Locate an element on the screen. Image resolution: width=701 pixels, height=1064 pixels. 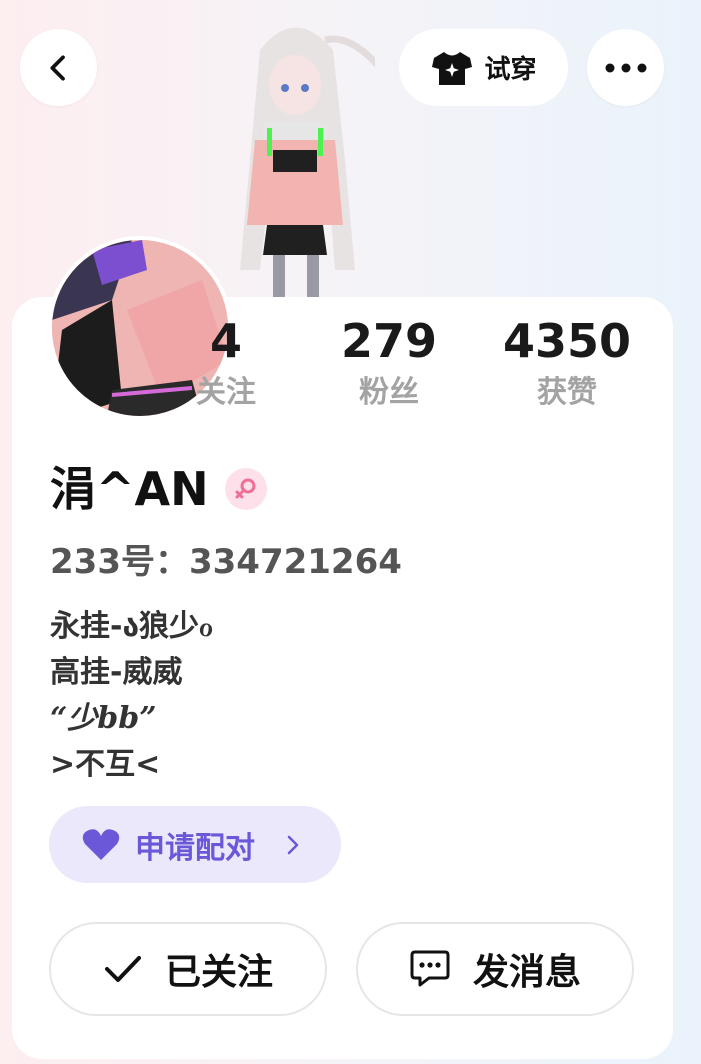
send-message-button: 发消息 is located at coordinates (495, 969).